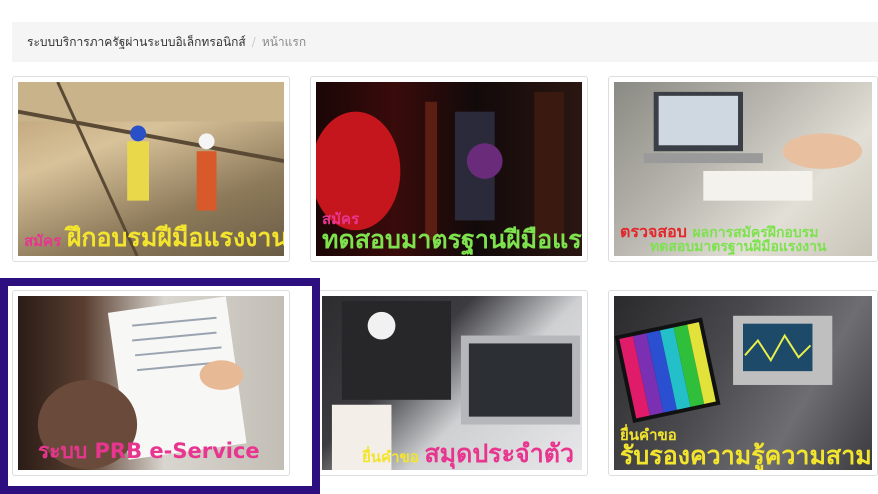 The height and width of the screenshot is (494, 878). What do you see at coordinates (746, 448) in the screenshot?
I see `tile-caption: ยื่นคำขอ รับรองความรู้ความสามารถ` at bounding box center [746, 448].